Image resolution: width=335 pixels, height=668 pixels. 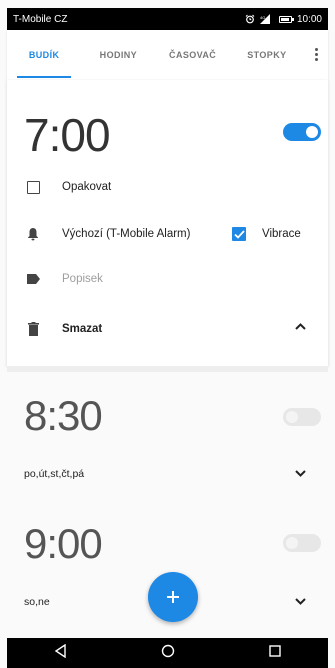 I want to click on add-alarm-button, so click(x=173, y=597).